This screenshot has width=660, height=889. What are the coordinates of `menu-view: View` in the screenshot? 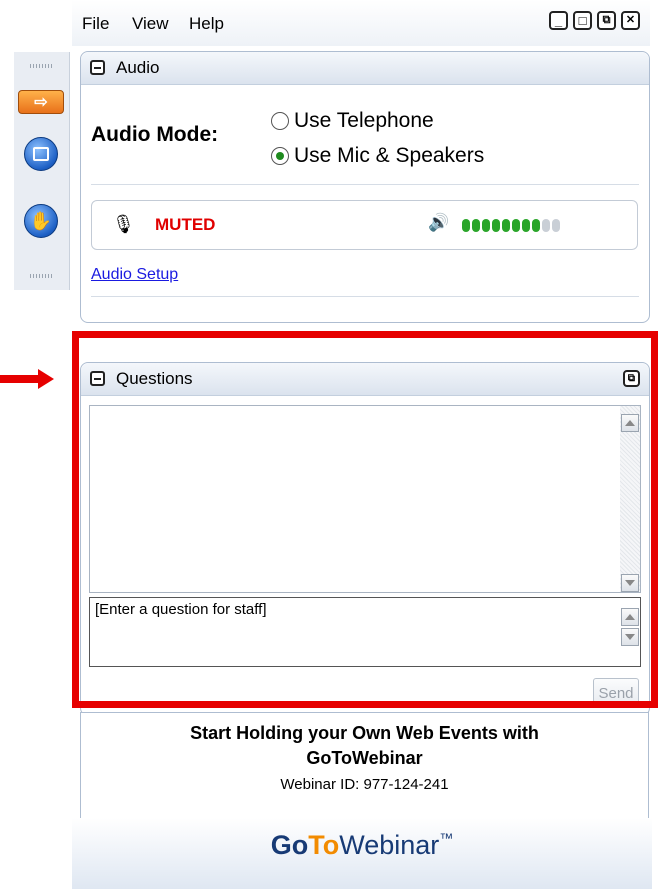 It's located at (150, 24).